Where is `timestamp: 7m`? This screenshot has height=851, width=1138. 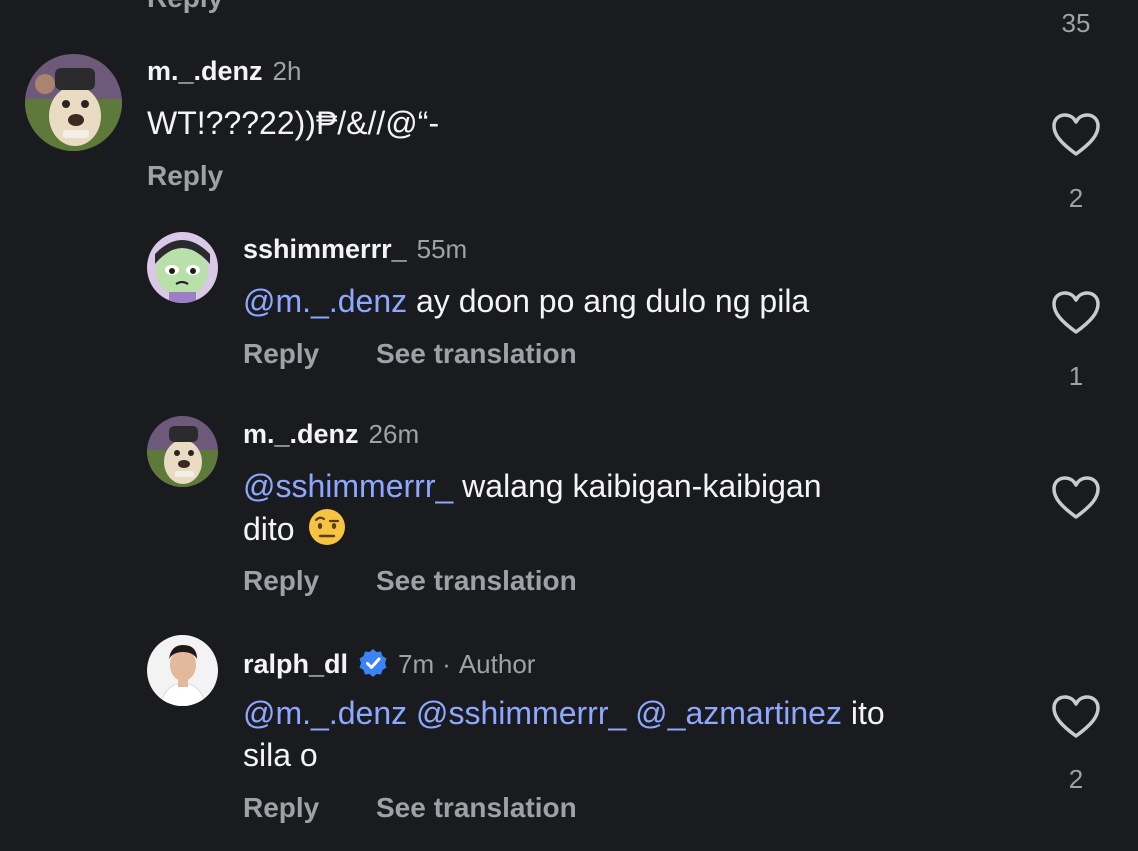
timestamp: 7m is located at coordinates (416, 664).